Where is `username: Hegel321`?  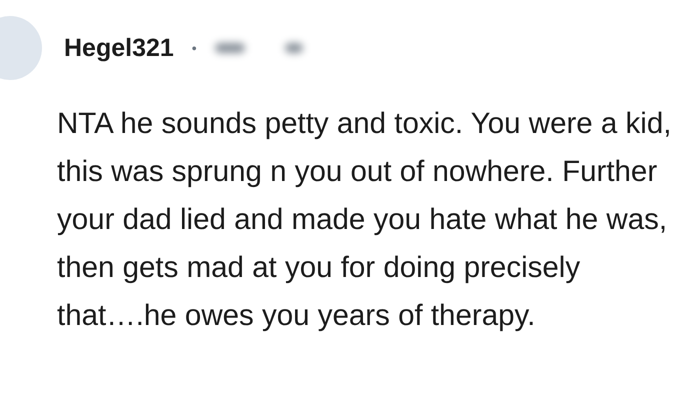
username: Hegel321 is located at coordinates (119, 48).